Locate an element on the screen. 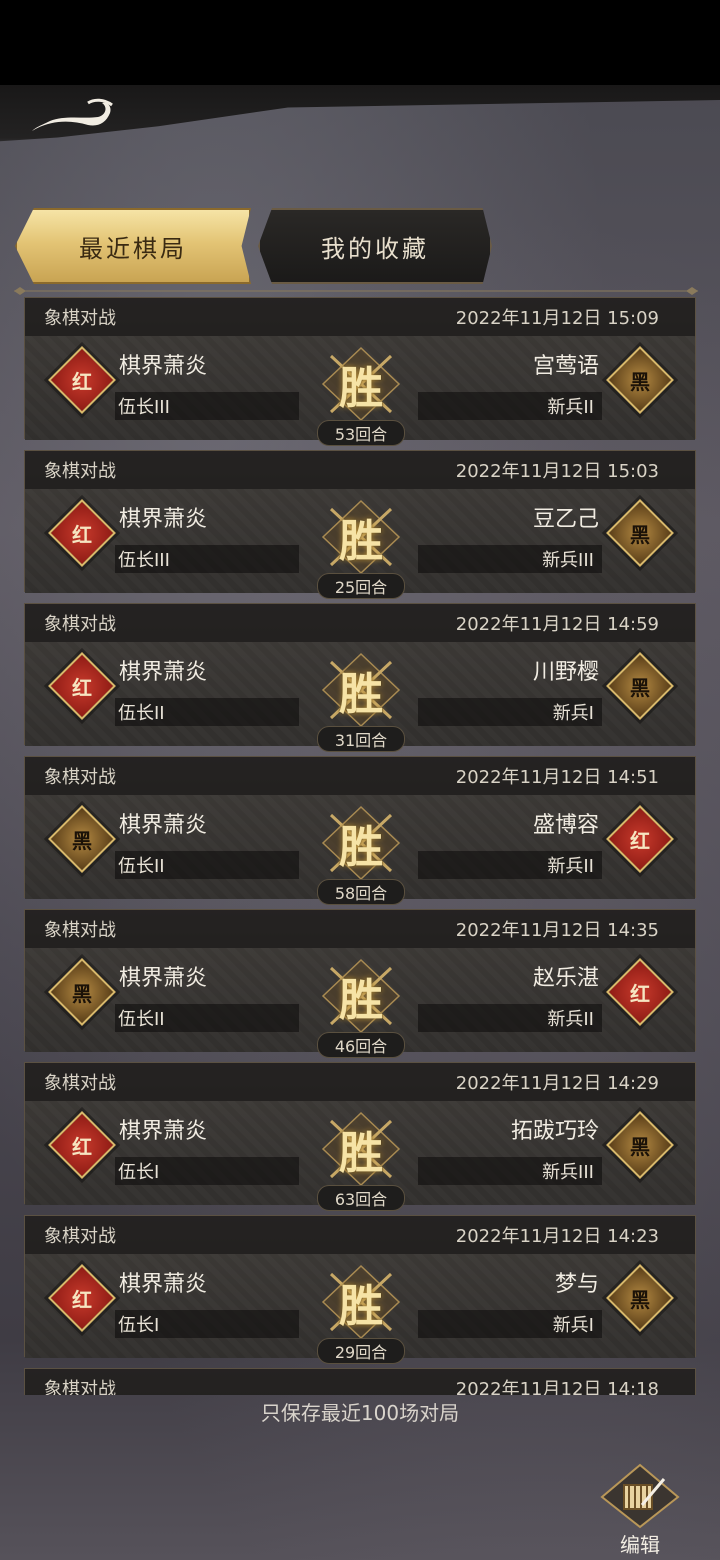 Image resolution: width=720 pixels, height=1560 pixels. opponent-name: 川野樱 is located at coordinates (565, 672).